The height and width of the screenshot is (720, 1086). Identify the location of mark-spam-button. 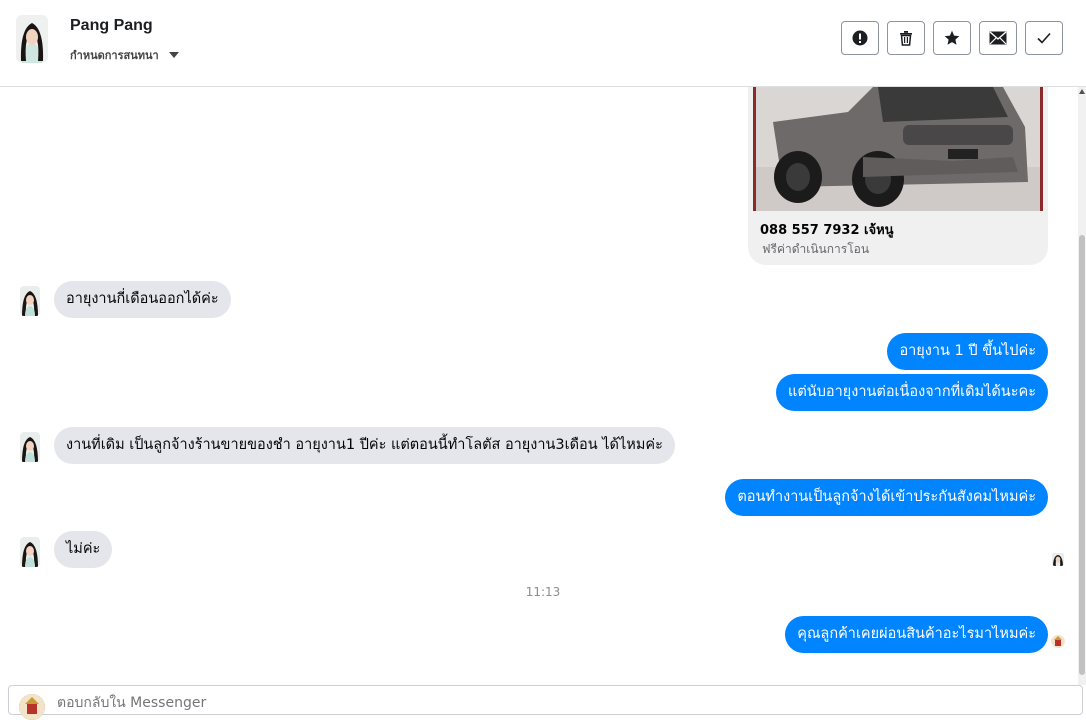
(860, 38).